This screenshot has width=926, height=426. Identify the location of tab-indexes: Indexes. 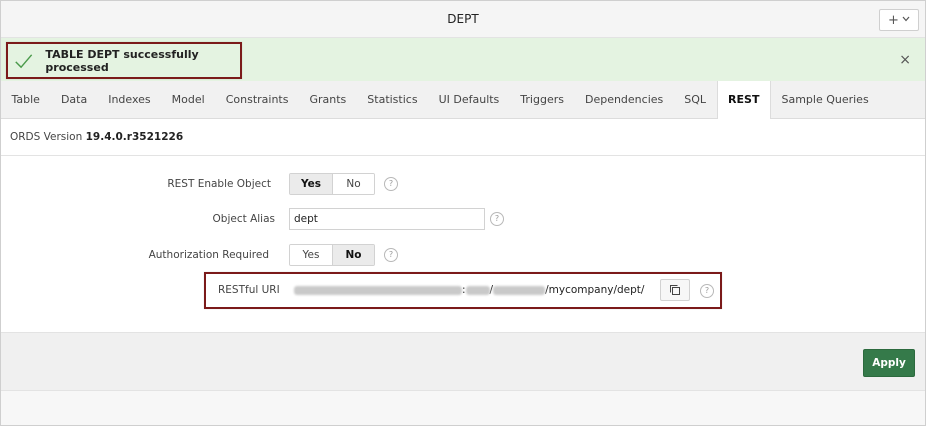
(129, 99).